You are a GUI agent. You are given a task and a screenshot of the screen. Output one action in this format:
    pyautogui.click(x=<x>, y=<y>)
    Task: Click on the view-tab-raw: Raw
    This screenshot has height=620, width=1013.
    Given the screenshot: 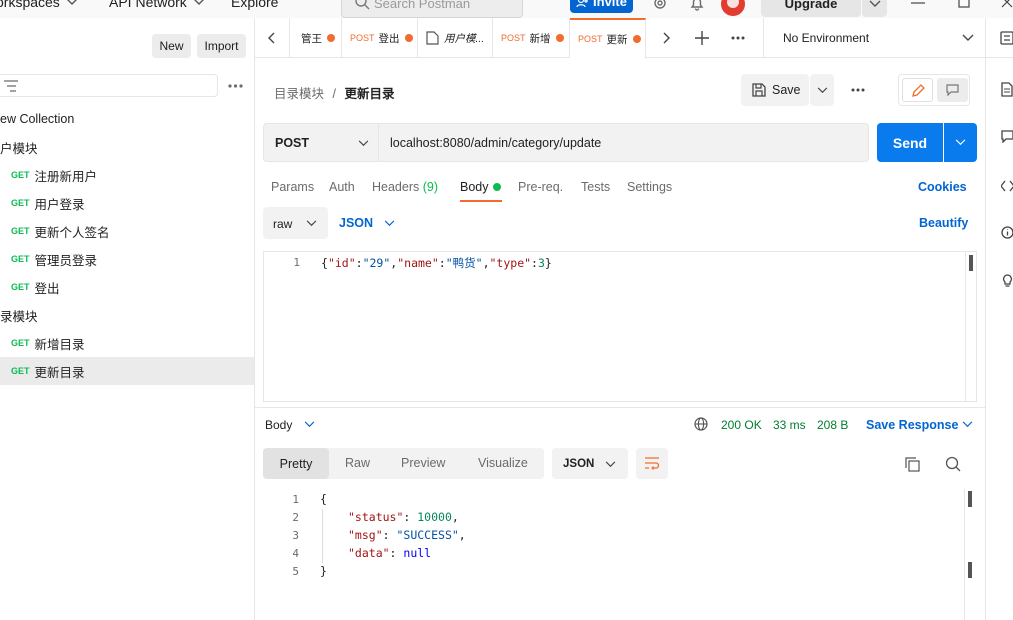 What is the action you would take?
    pyautogui.click(x=357, y=463)
    